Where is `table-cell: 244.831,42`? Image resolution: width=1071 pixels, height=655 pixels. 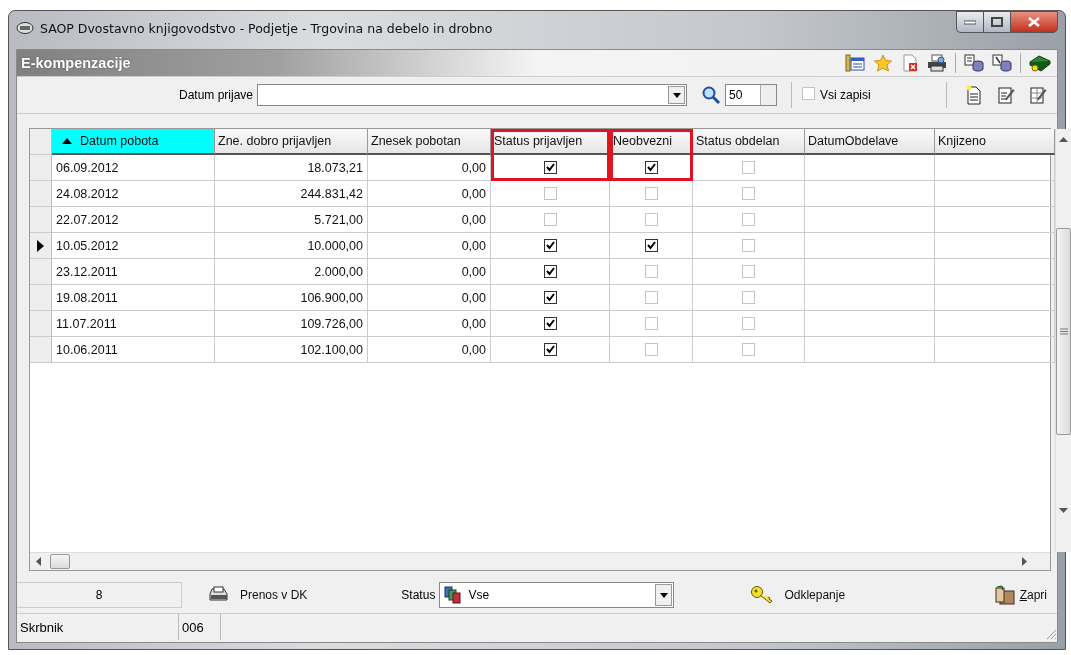
table-cell: 244.831,42 is located at coordinates (291, 194).